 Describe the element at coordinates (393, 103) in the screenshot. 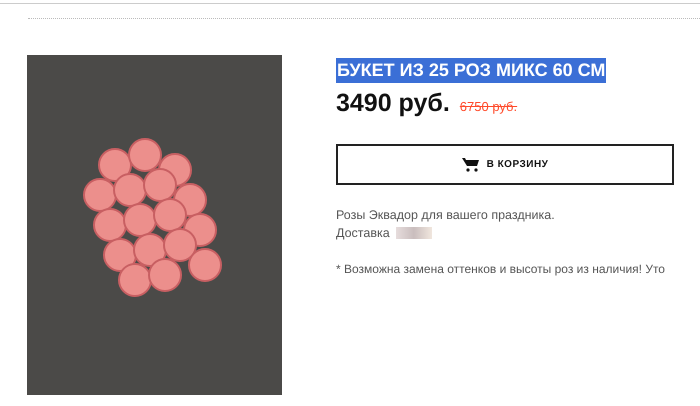

I see `product-price: 3490 руб.` at that location.